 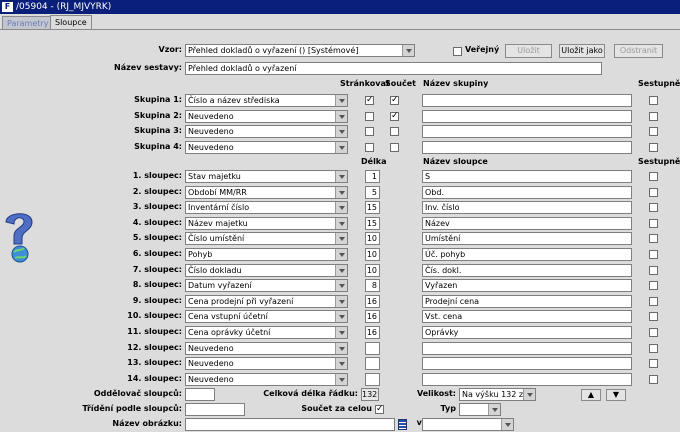 What do you see at coordinates (290, 424) in the screenshot?
I see `nazev-obrazku-input` at bounding box center [290, 424].